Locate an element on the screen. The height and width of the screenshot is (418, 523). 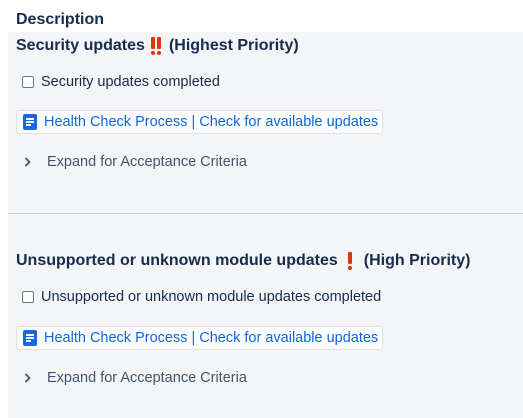
task-item: Security updates completed is located at coordinates (121, 82).